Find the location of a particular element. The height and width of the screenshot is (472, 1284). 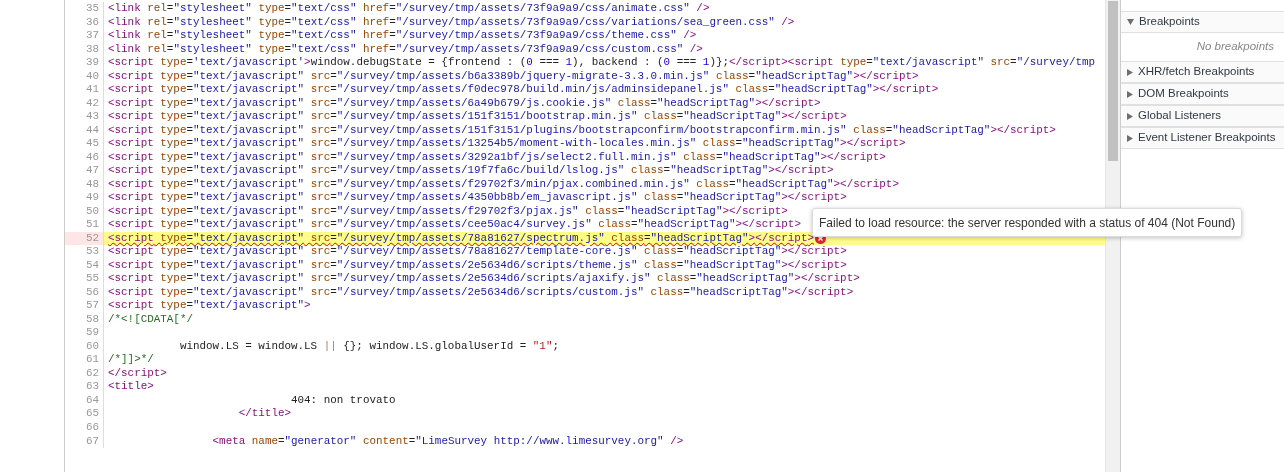

code-line: /*]]>*/ is located at coordinates (131, 360).